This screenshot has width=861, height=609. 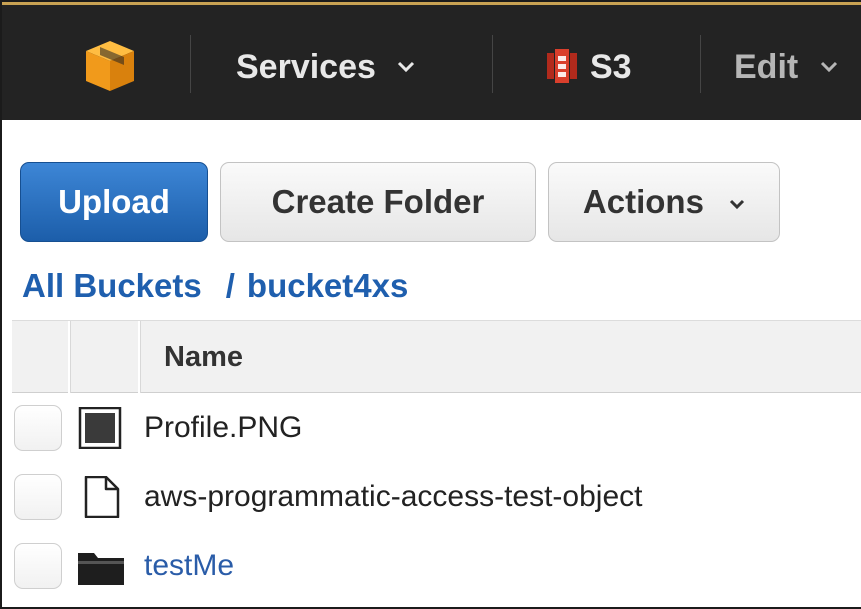 I want to click on breadcrumb-all-buckets-link: All Buckets, so click(x=112, y=285).